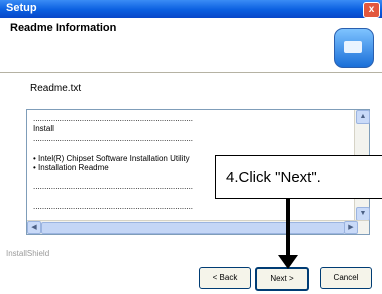 The image size is (382, 294). Describe the element at coordinates (191, 9) in the screenshot. I see `title-bar: Setup x` at that location.